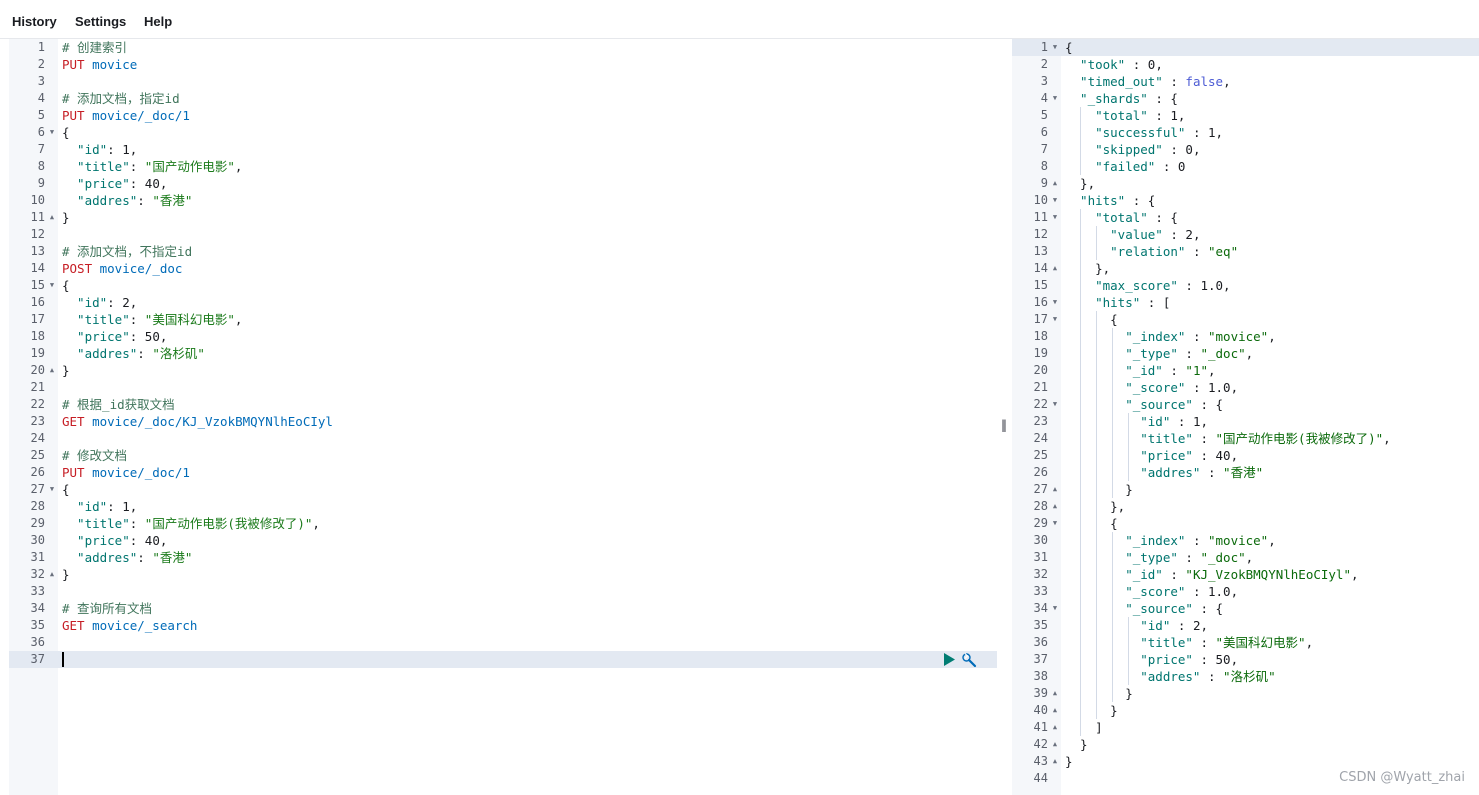 This screenshot has height=795, width=1479. I want to click on line-number: 9, so click(41, 183).